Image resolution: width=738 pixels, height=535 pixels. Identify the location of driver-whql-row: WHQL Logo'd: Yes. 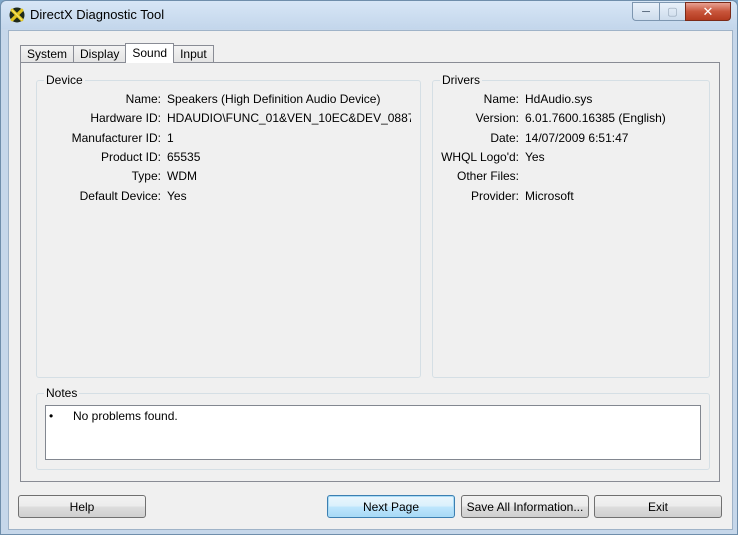
(572, 158).